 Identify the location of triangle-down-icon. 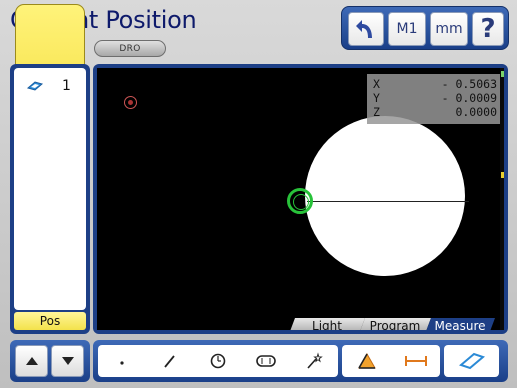
(67, 361).